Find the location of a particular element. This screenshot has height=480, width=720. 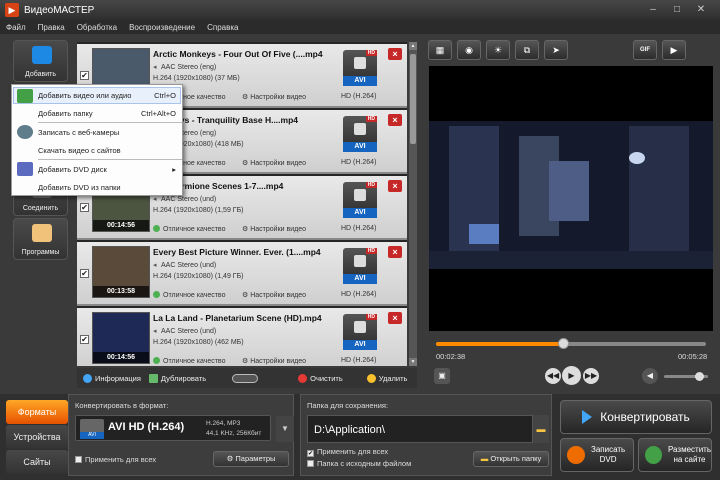

open-folder-button: ▬ Открыть папку is located at coordinates (511, 459).